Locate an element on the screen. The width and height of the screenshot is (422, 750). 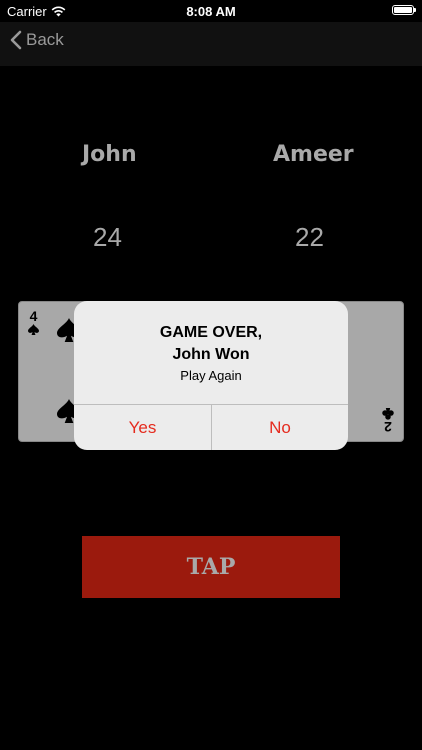
tap-button: TAP is located at coordinates (211, 567).